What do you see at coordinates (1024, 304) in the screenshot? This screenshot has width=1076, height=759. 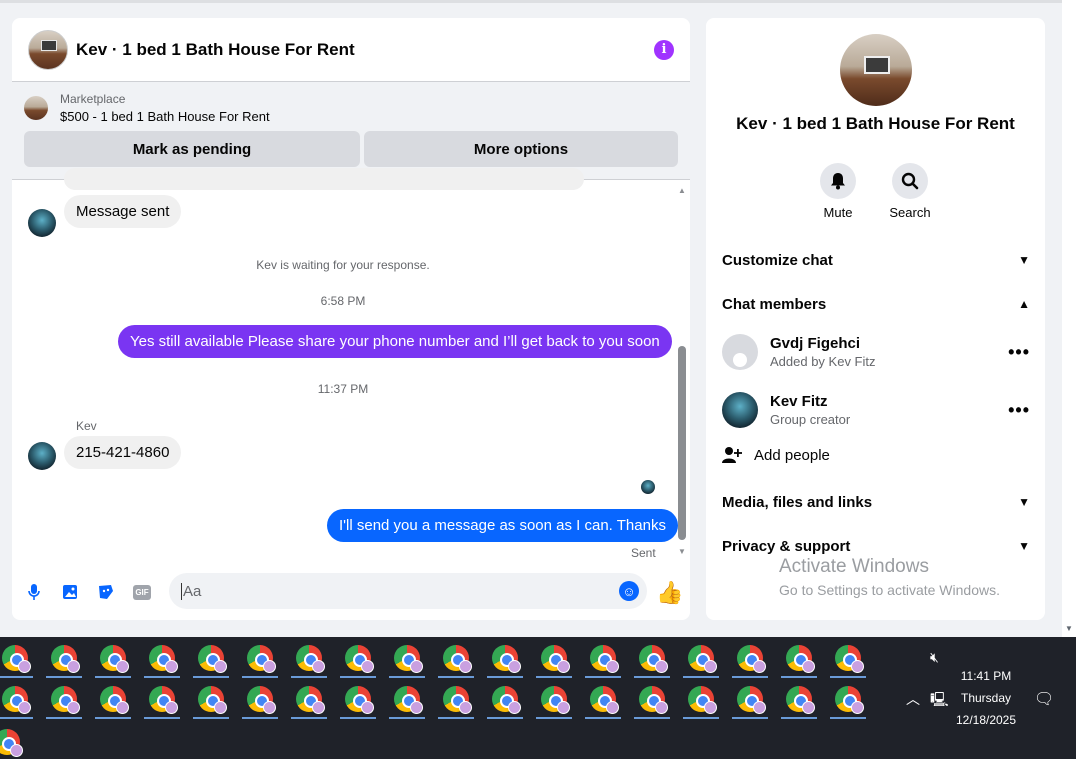 I see `chevron-up-icon: ▲` at bounding box center [1024, 304].